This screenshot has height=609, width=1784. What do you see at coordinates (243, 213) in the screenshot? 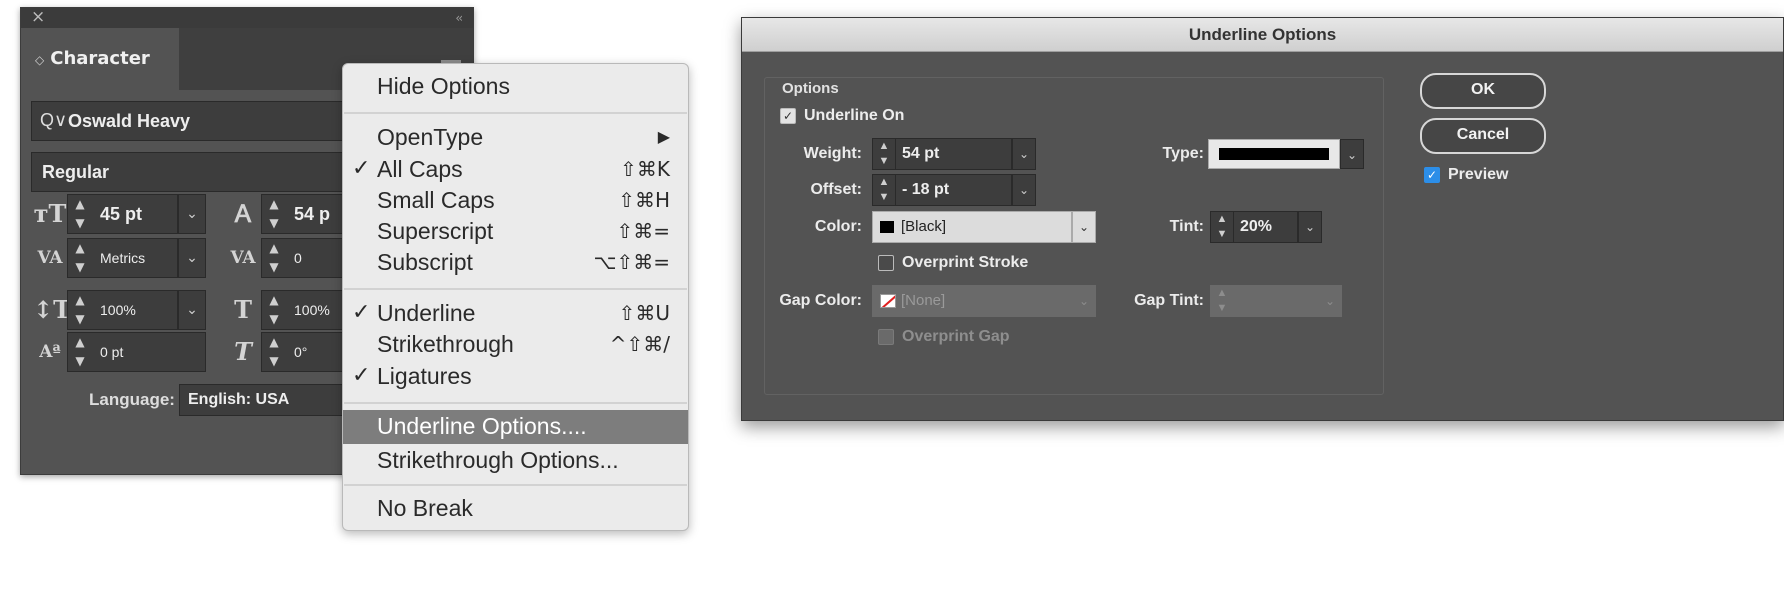
I see `leading-icon: Ａ` at bounding box center [243, 213].